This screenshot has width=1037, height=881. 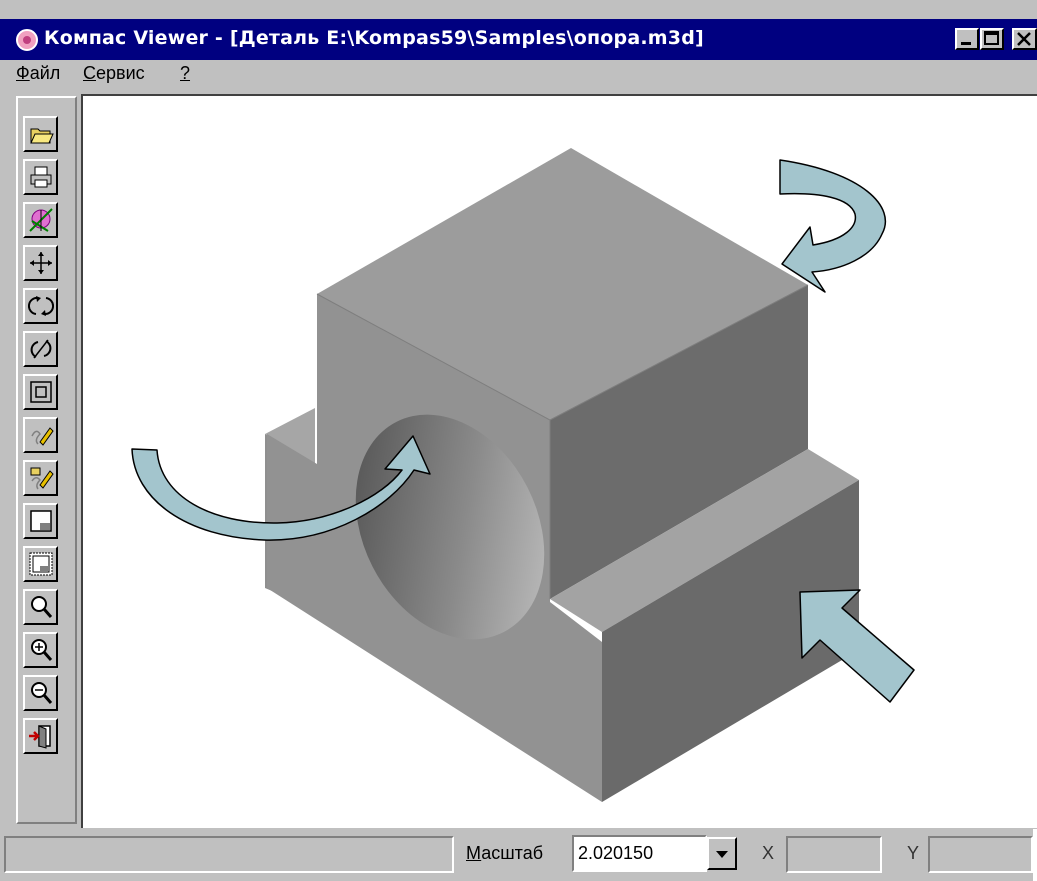 I want to click on close-icon, so click(x=1024, y=39).